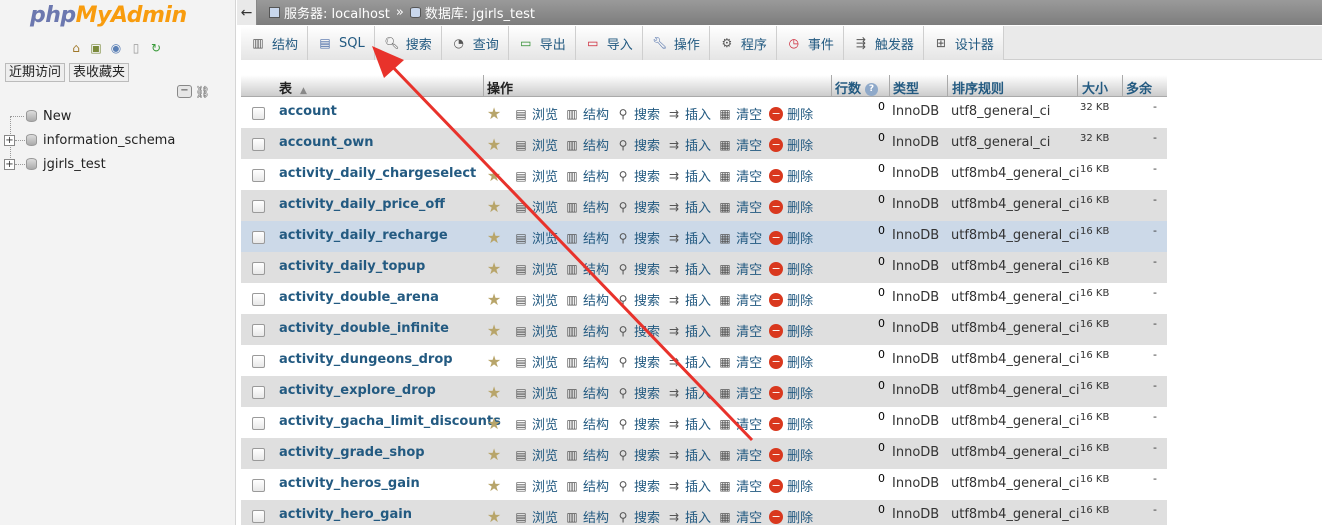  Describe the element at coordinates (1139, 87) in the screenshot. I see `col-overhead: 多余` at that location.